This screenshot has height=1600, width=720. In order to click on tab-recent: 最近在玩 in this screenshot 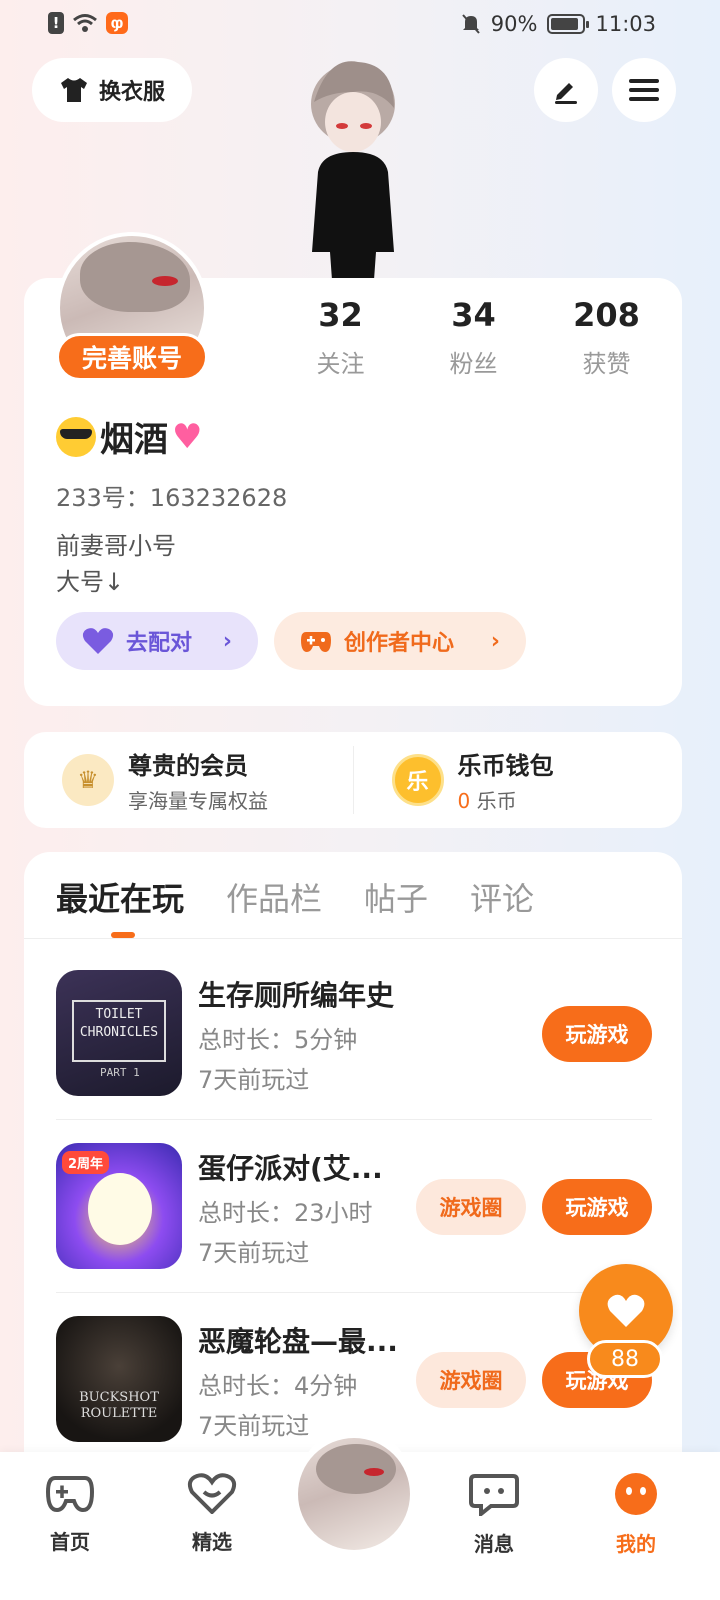, I will do `click(120, 897)`.